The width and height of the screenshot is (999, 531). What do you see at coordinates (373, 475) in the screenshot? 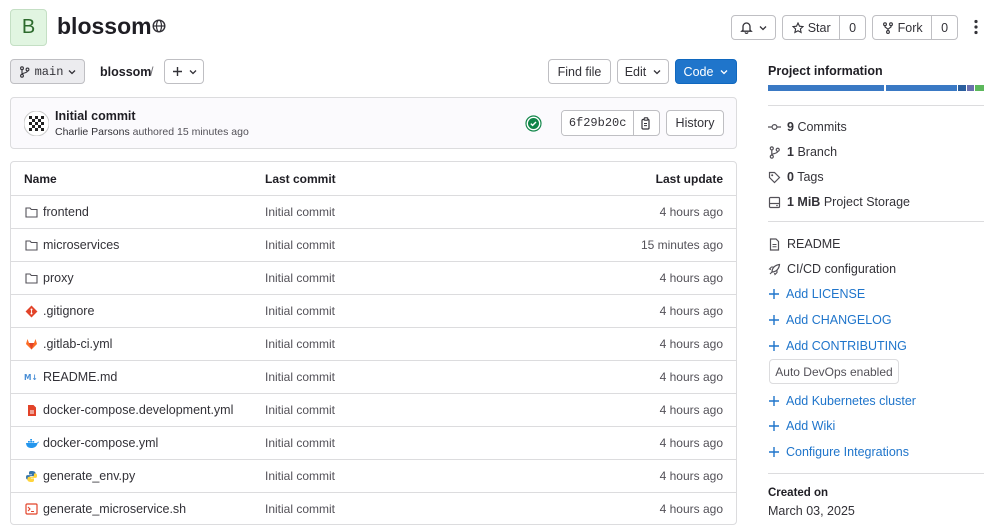
I see `table-row: generate_env.py Initial commit 4 hours ago` at bounding box center [373, 475].